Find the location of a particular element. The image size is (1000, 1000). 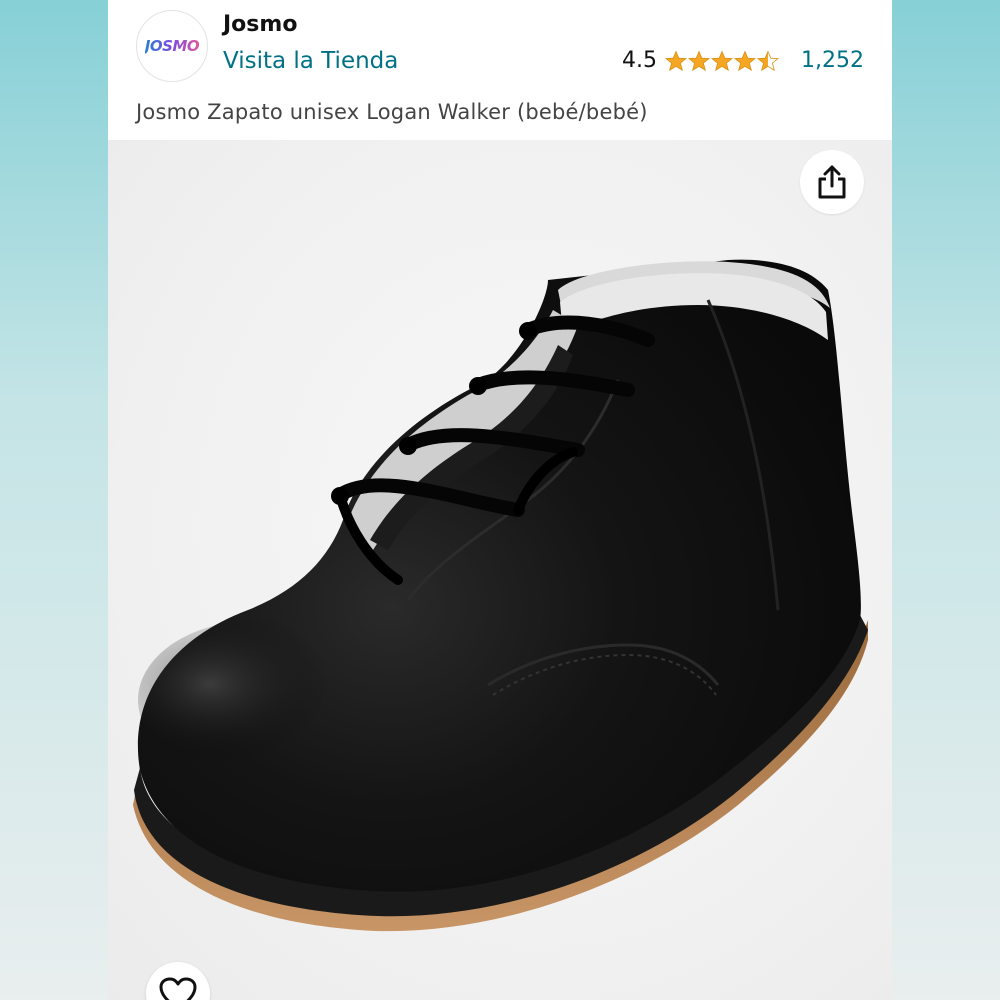

brand-logo-text: JOSMO is located at coordinates (172, 46).